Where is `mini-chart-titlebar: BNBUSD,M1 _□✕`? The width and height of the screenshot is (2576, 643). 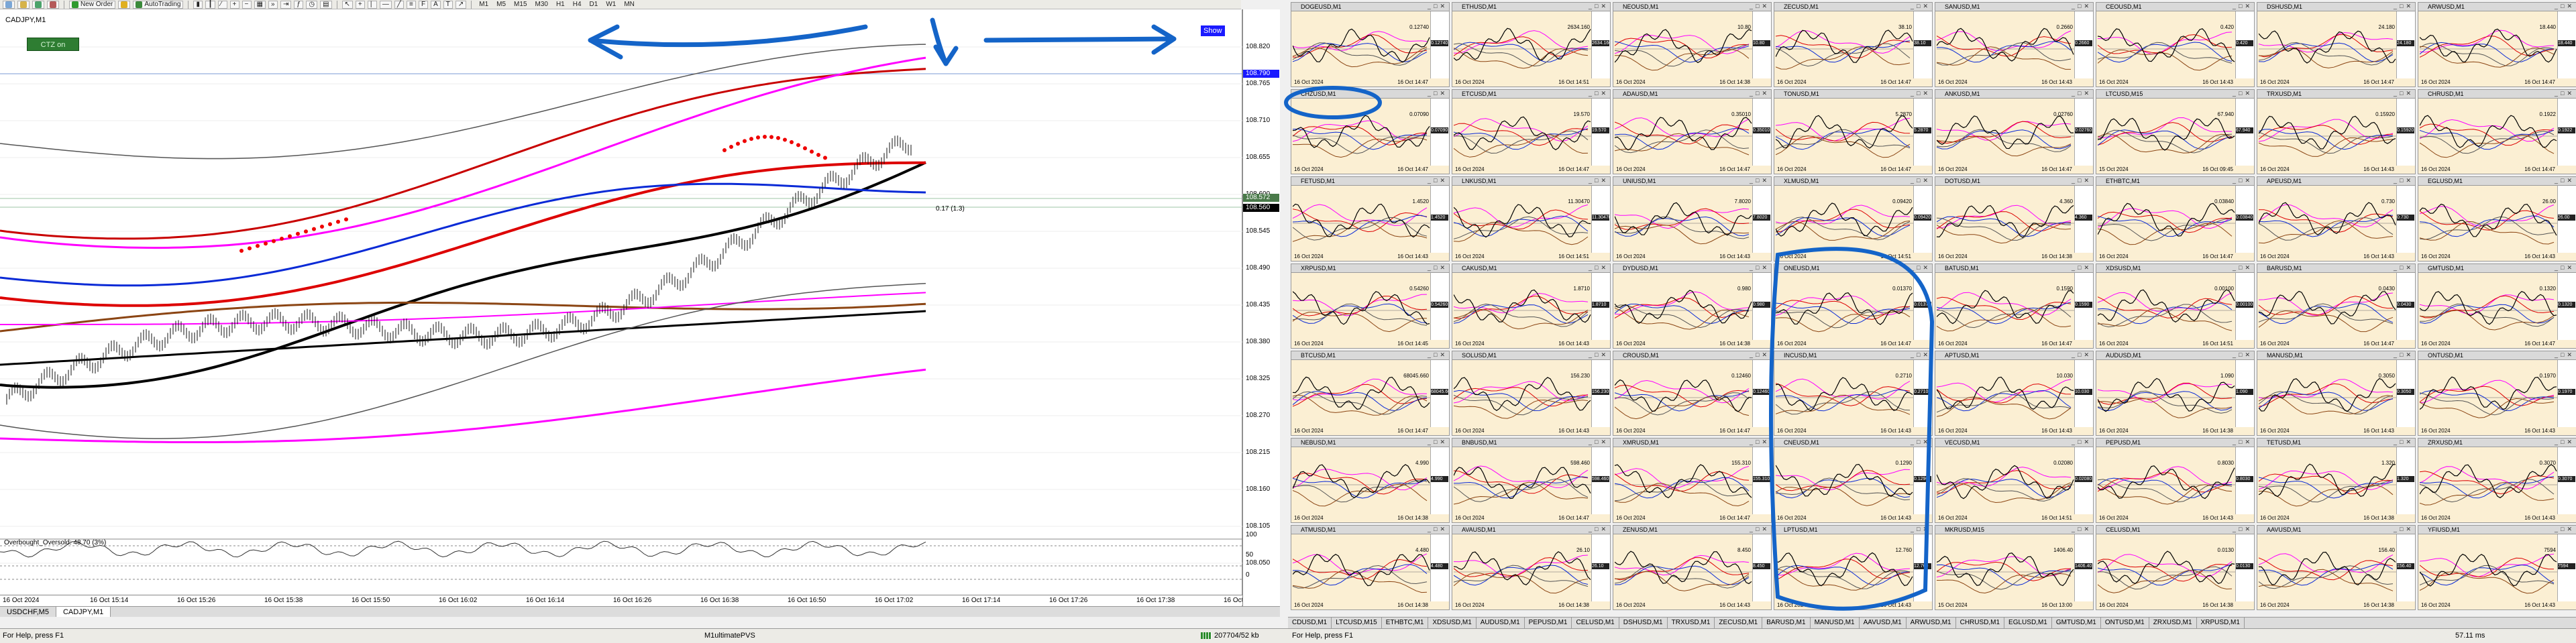
mini-chart-titlebar: BNBUSD,M1 _□✕ is located at coordinates (1531, 443).